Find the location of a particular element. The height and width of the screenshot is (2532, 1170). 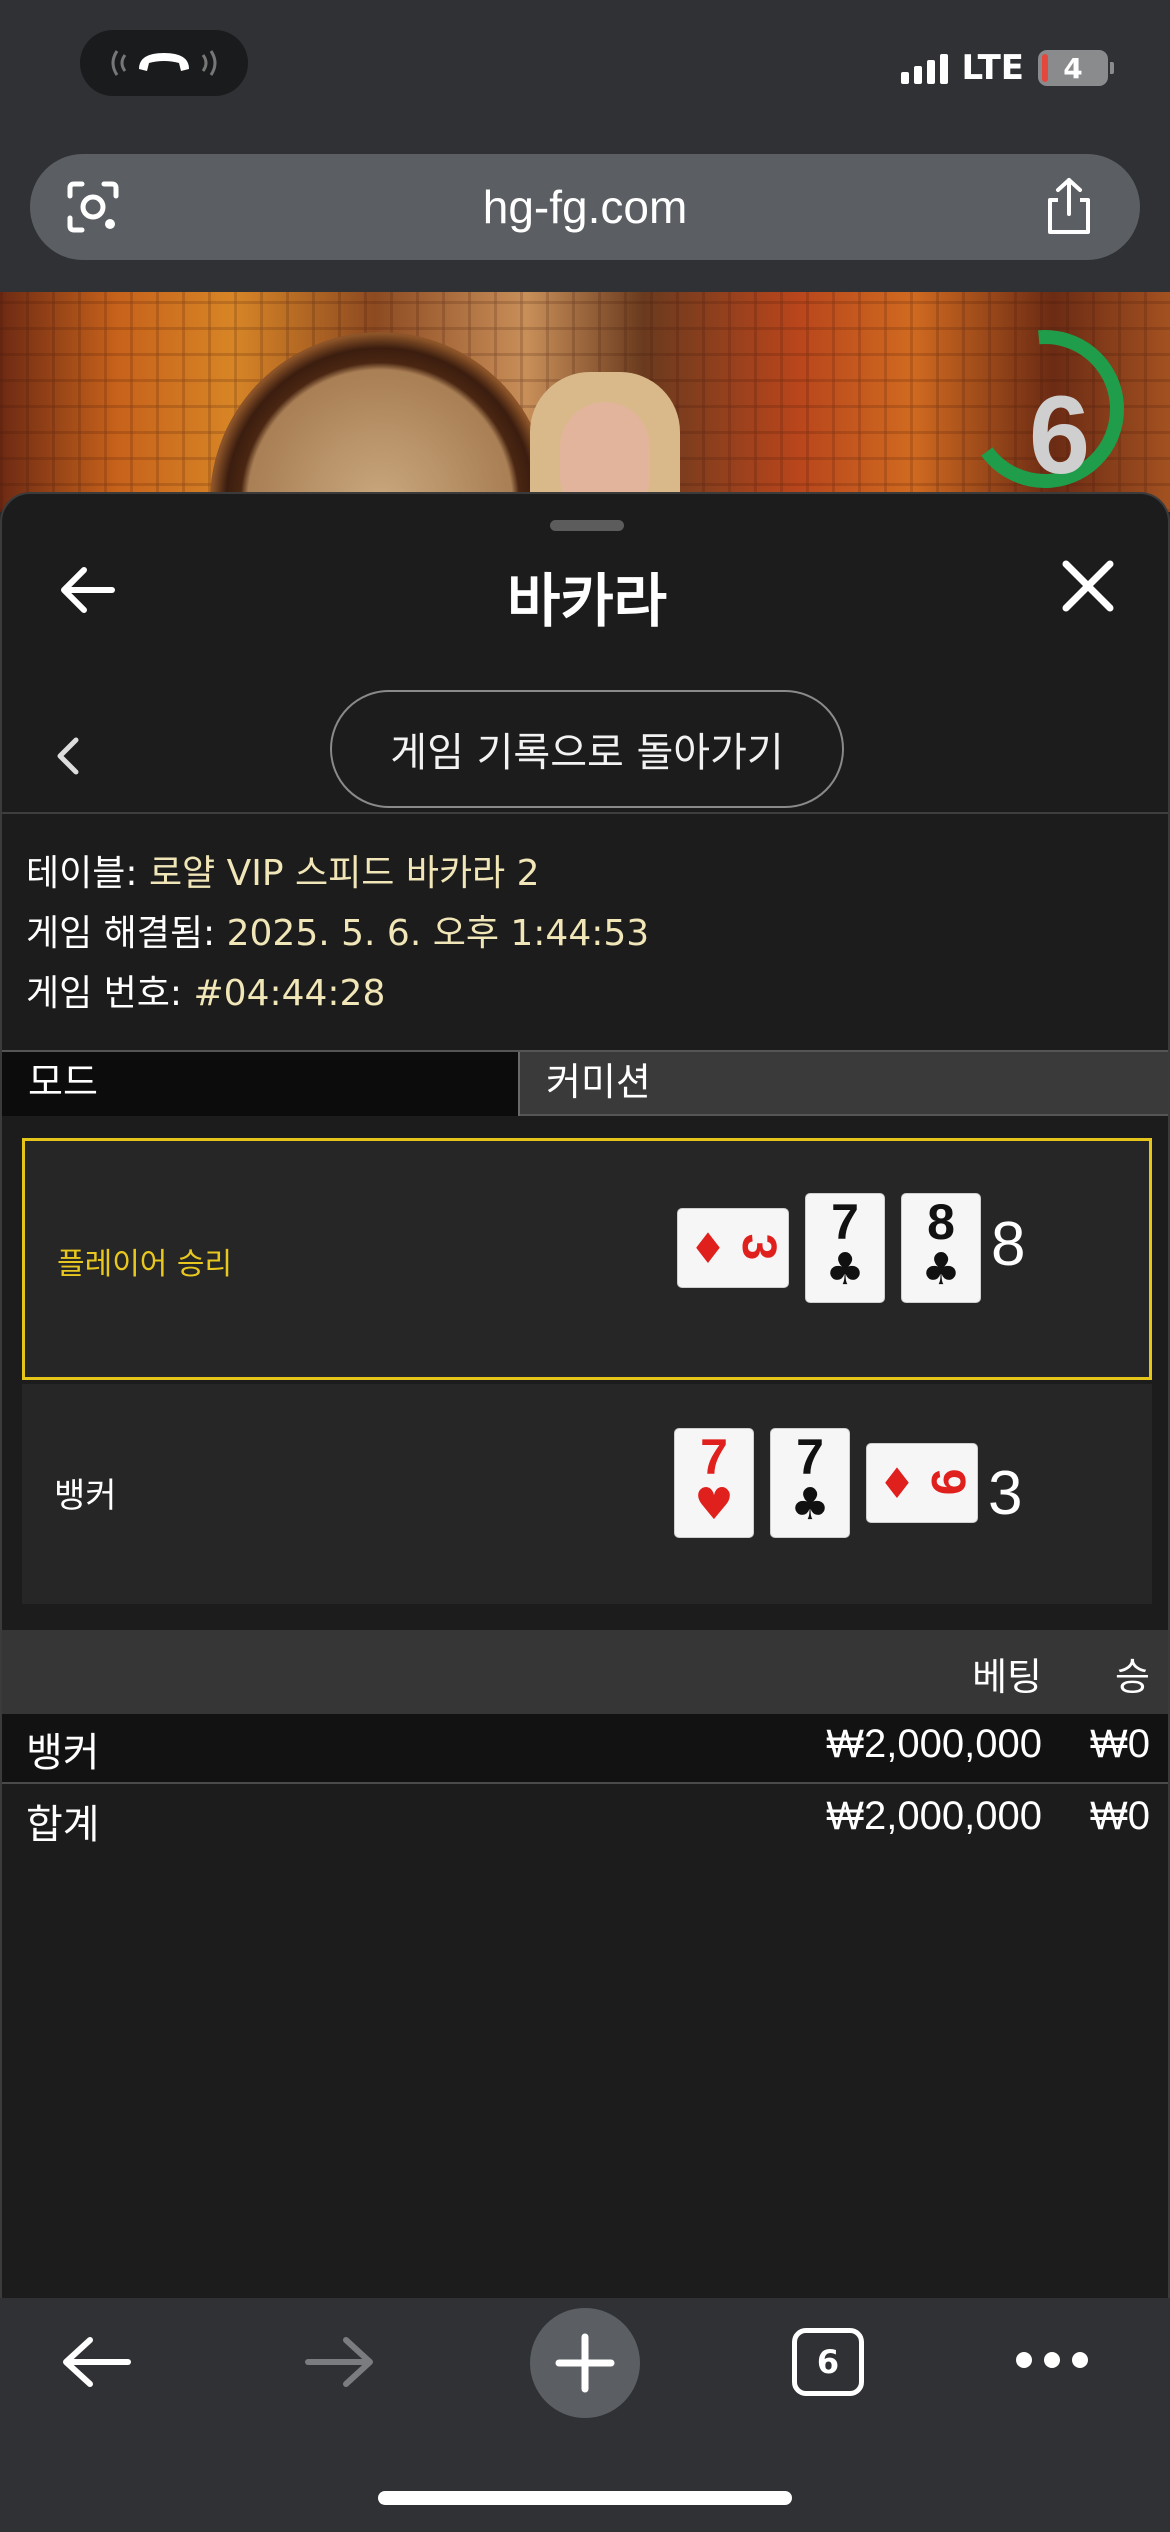

signal-icon is located at coordinates (924, 68).